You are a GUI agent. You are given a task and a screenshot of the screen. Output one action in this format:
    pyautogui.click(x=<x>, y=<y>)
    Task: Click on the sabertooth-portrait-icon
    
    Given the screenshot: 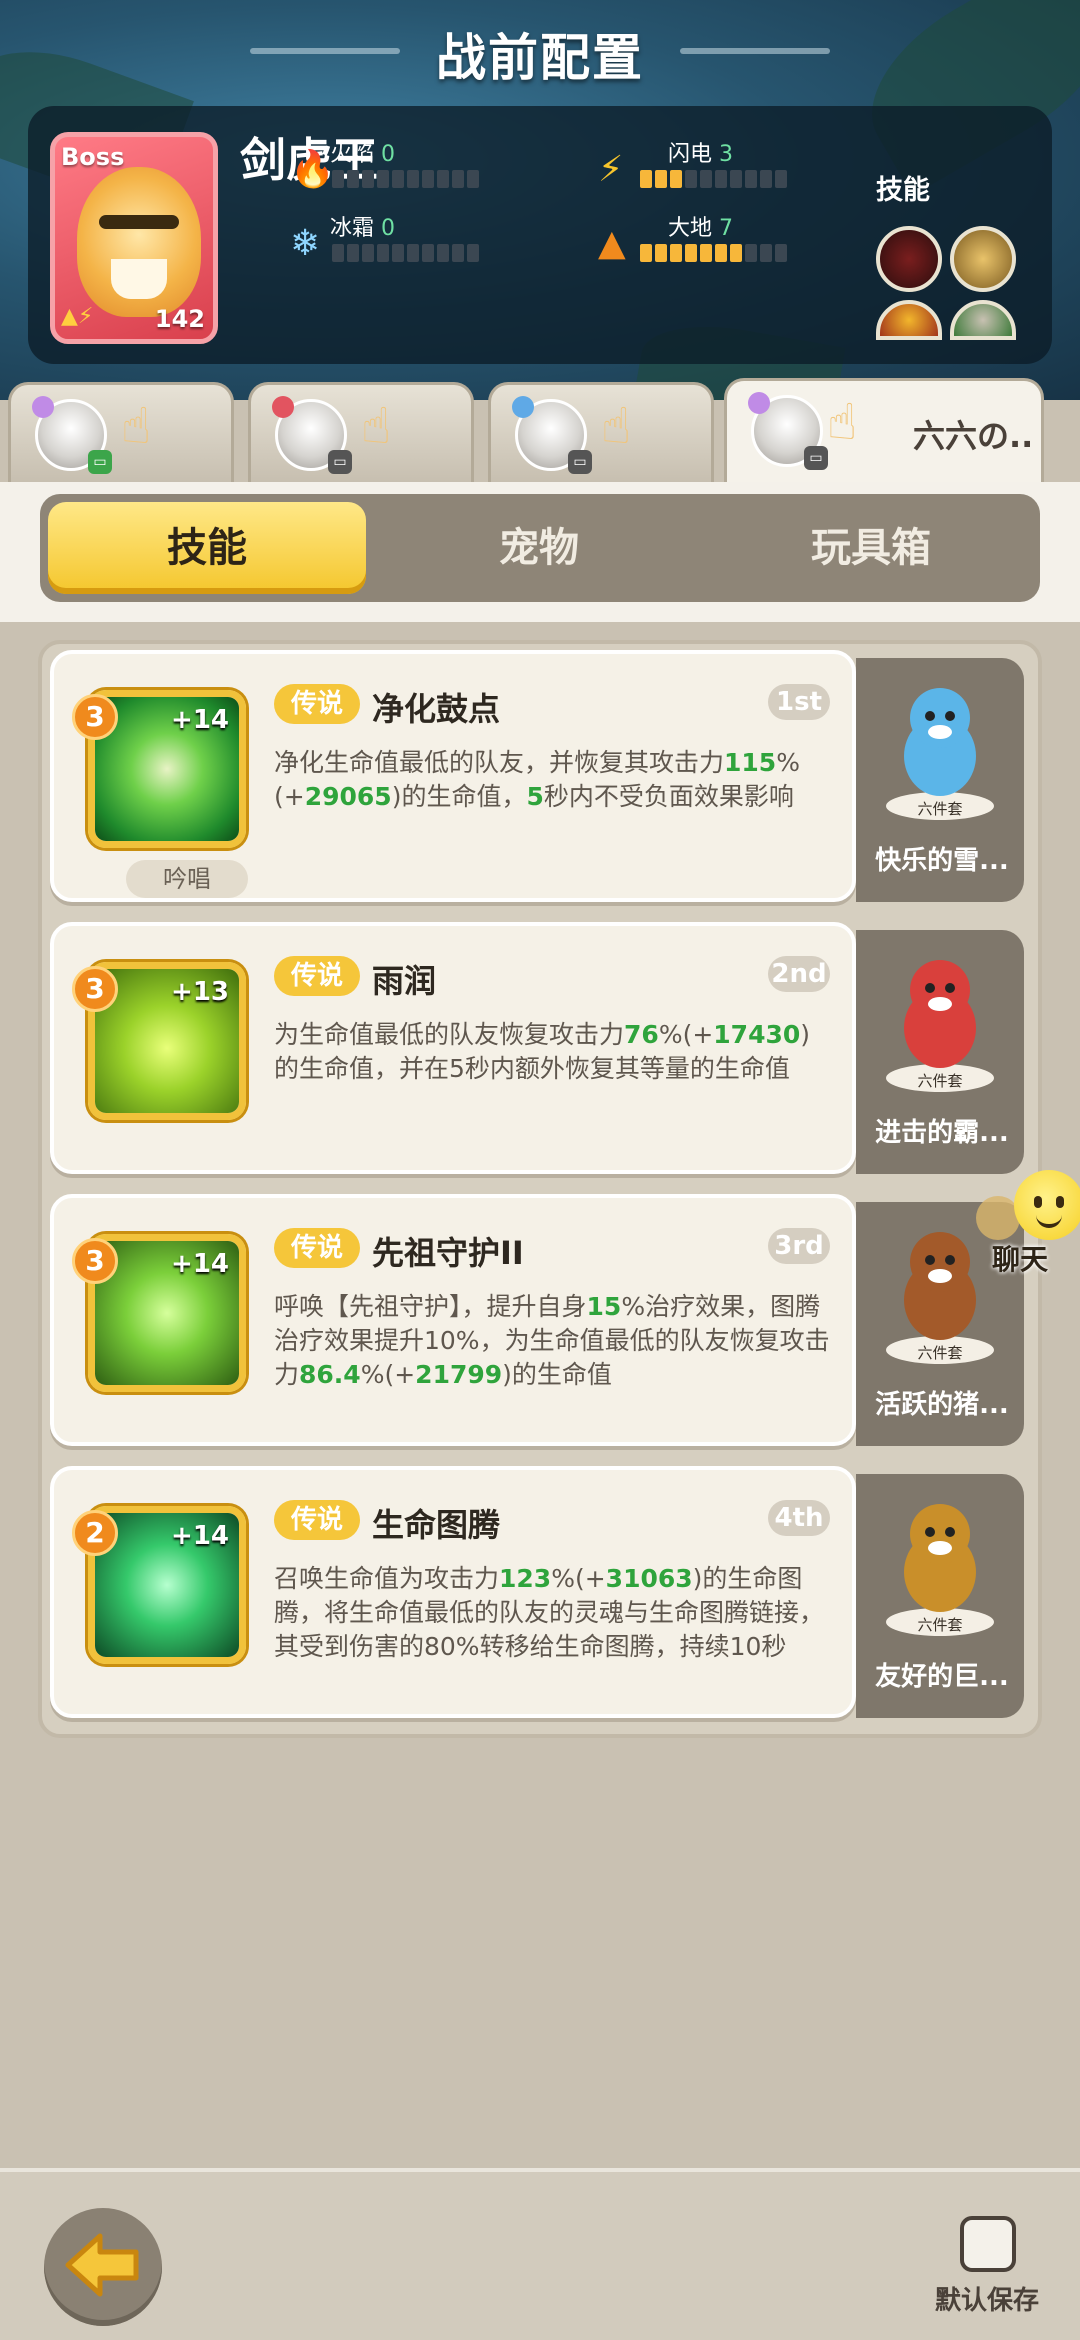 What is the action you would take?
    pyautogui.click(x=139, y=242)
    